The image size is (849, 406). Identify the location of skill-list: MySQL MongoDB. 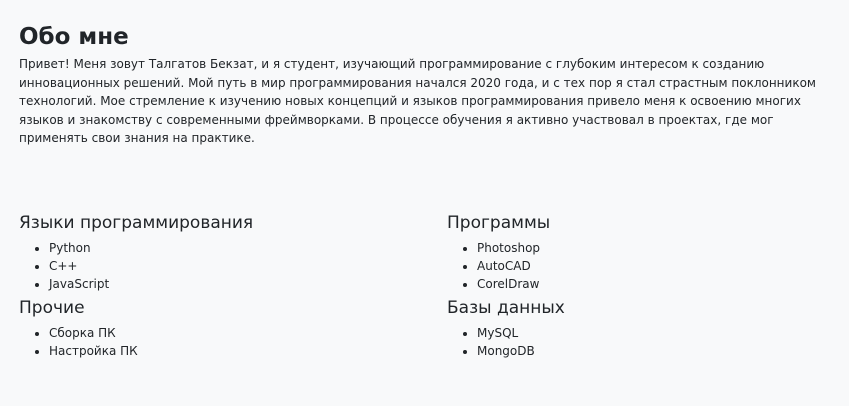
(643, 342).